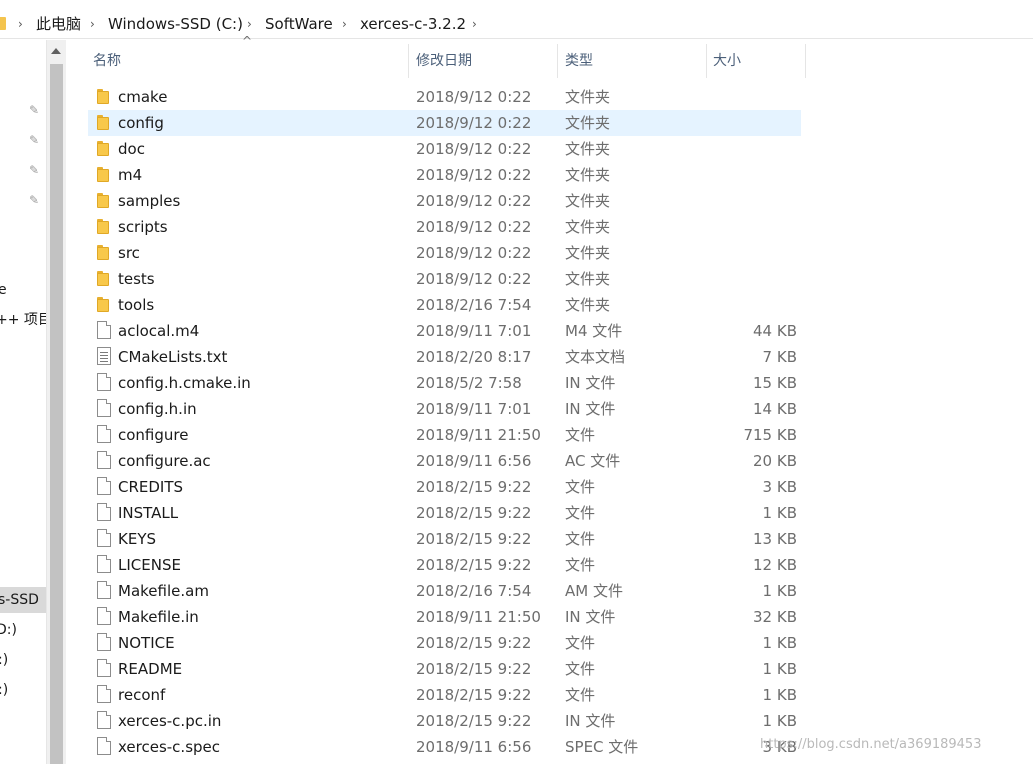 Image resolution: width=1033 pixels, height=764 pixels. Describe the element at coordinates (444, 409) in the screenshot. I see `file-row: config.h.in 2018/9/11 7:01 IN 文件 14 KB` at that location.